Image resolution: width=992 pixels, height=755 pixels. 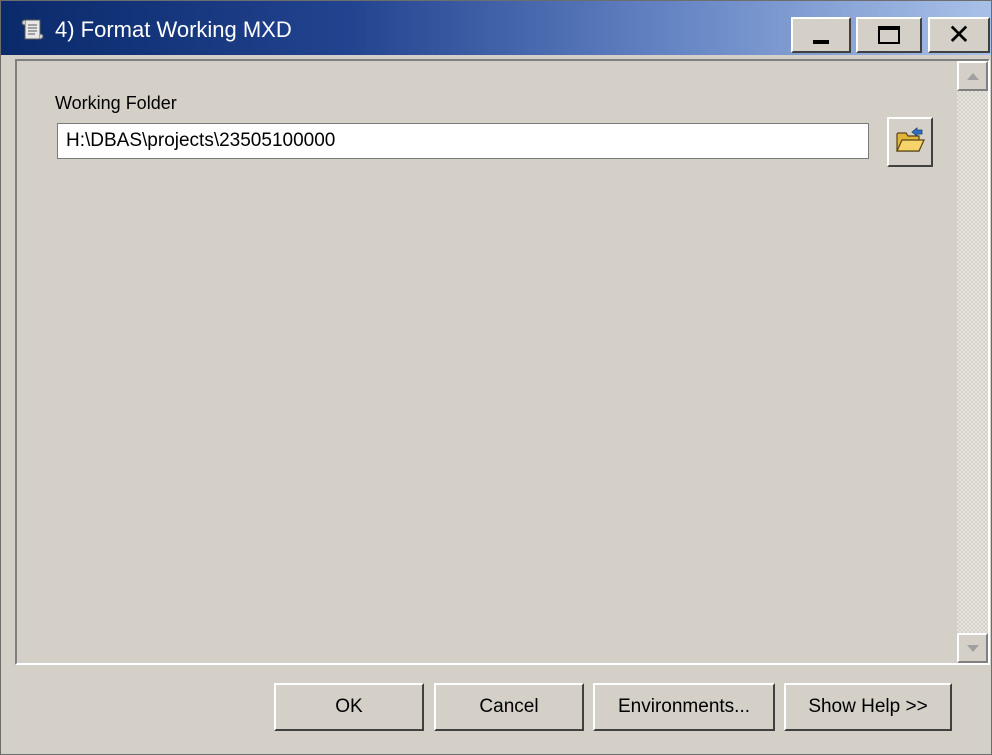 I want to click on vertical-scrollbar, so click(x=972, y=362).